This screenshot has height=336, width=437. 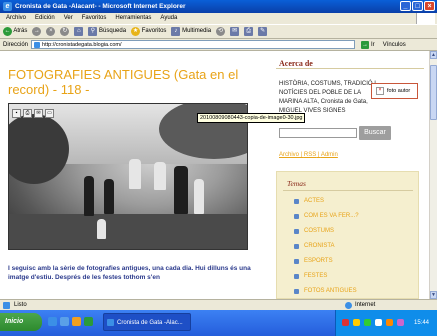 I want to click on author-photo: × foto autor, so click(x=394, y=91).